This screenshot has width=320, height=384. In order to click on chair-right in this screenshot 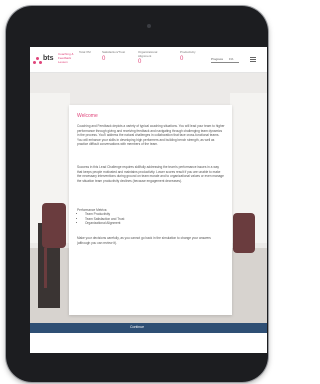, I will do `click(244, 233)`.